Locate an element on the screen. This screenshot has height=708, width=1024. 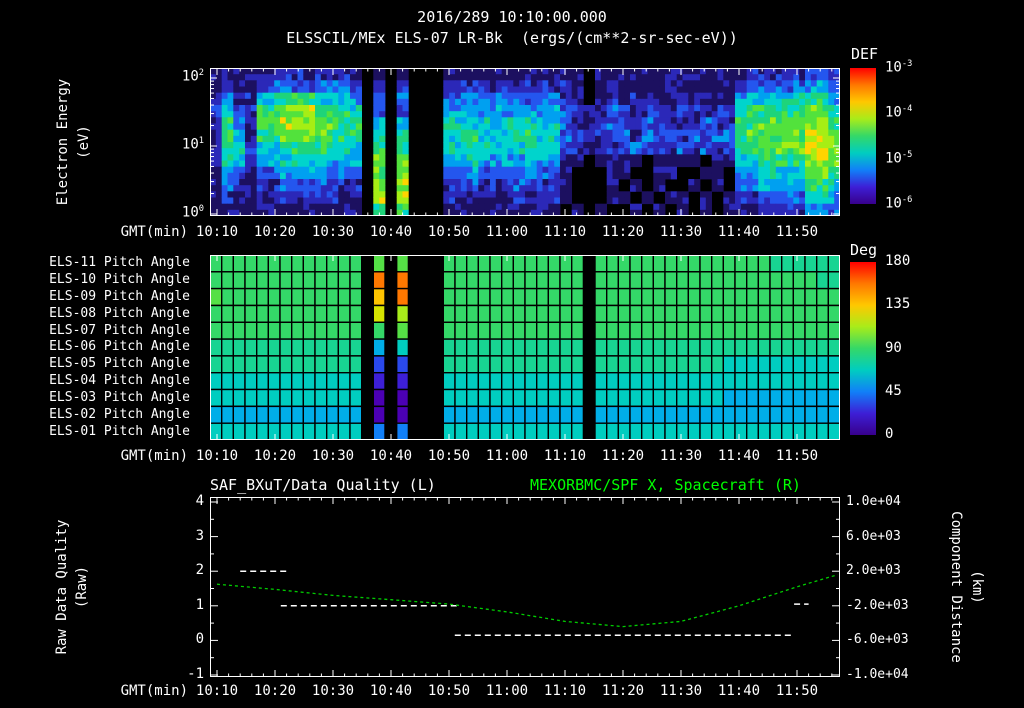
deg-colorbar is located at coordinates (863, 348).